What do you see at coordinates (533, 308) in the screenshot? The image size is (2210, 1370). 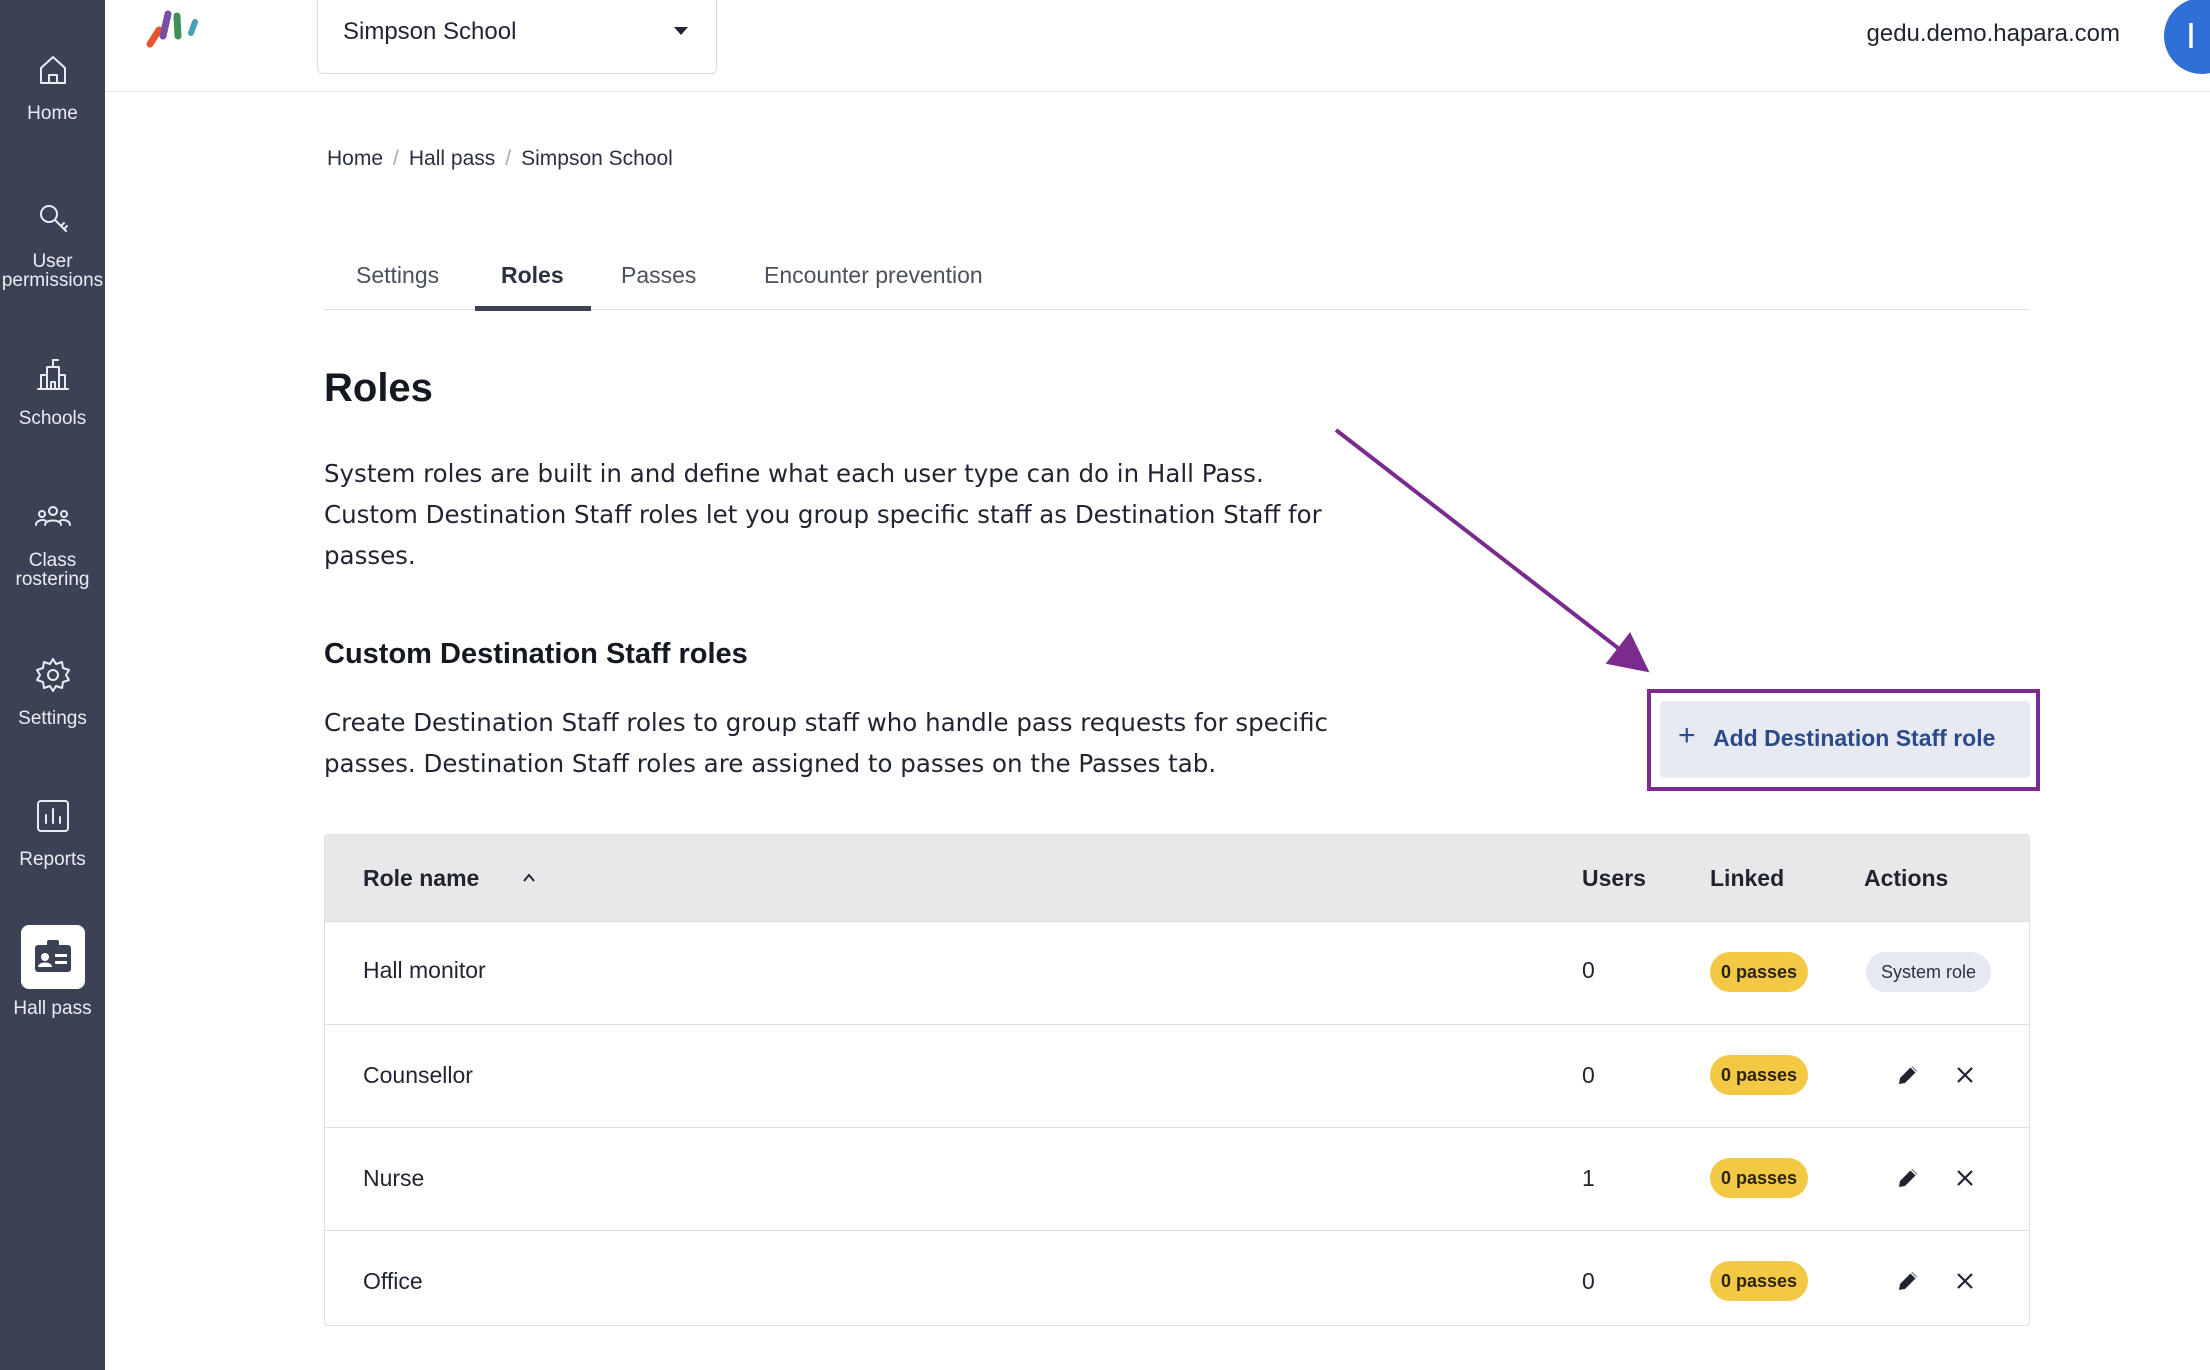 I see `active-tab-indicator` at bounding box center [533, 308].